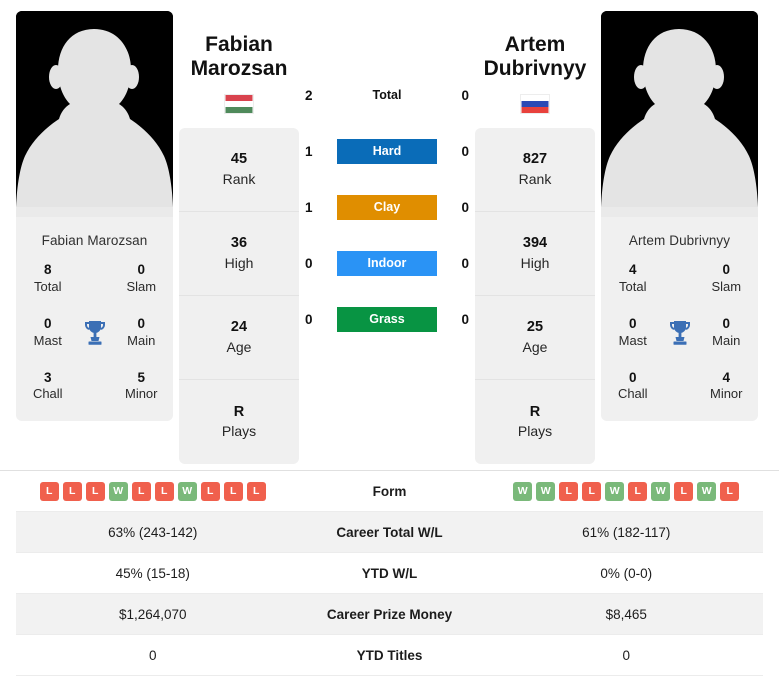  I want to click on table-row-label-ytd-titles: YTD Titles, so click(389, 655).